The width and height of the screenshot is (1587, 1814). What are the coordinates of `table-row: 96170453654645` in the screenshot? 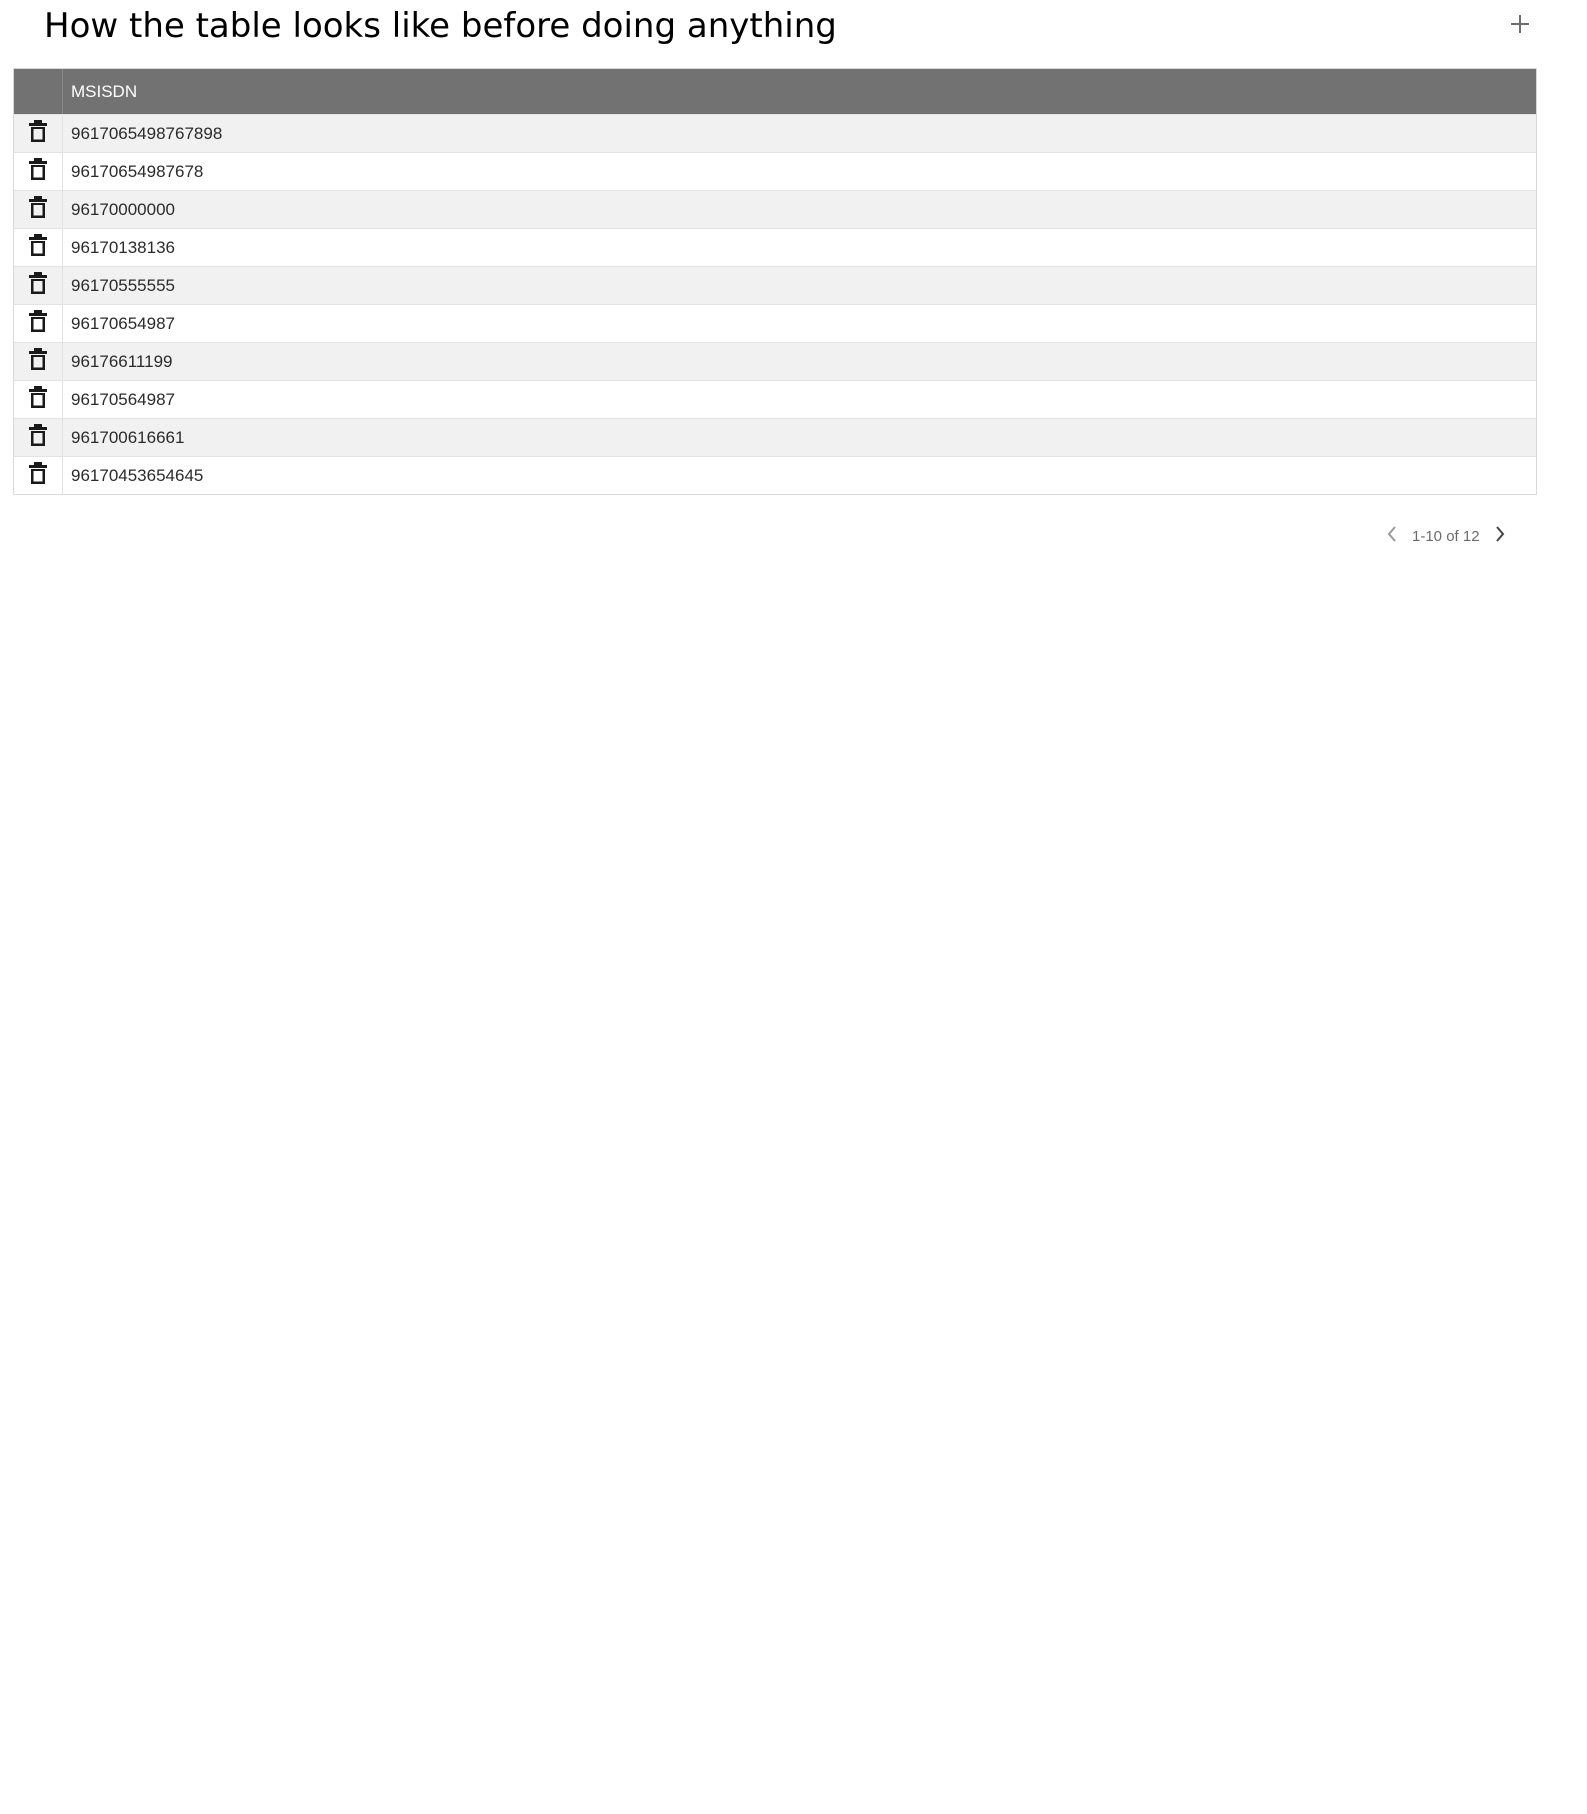 It's located at (775, 475).